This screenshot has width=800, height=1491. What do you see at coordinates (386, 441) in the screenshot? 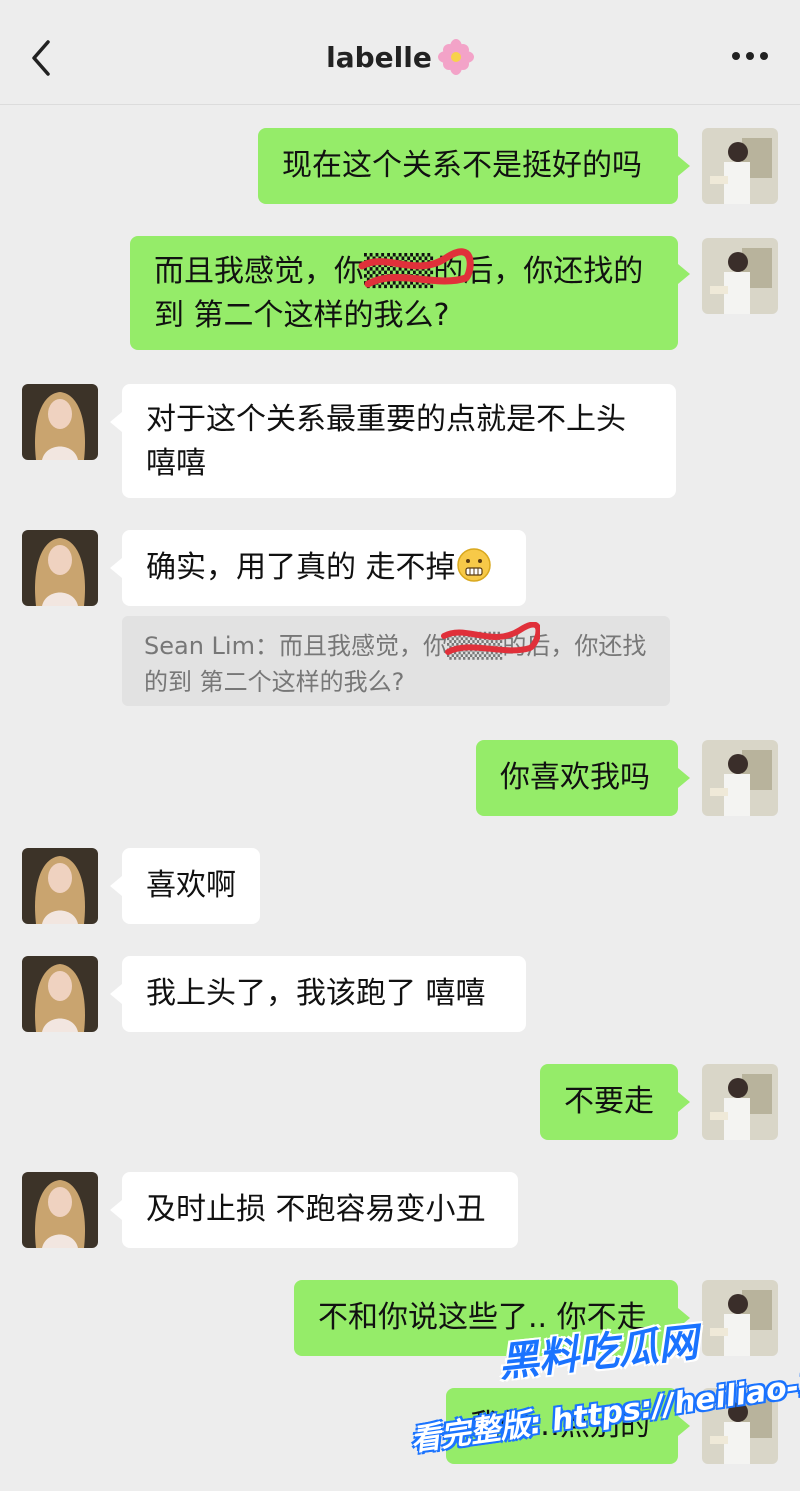
I see `message-text: 对于这个关系最重要的点就是不上头嘻嘻` at bounding box center [386, 441].